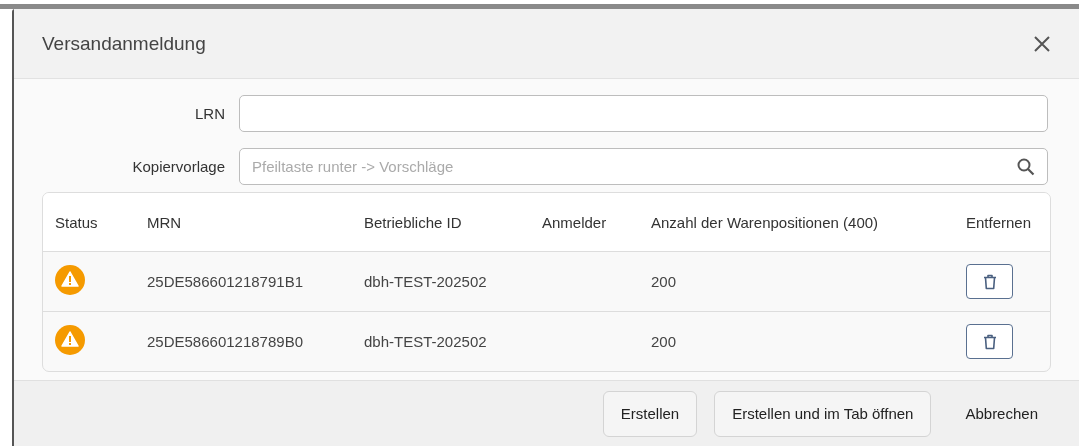 Image resolution: width=1079 pixels, height=446 pixels. I want to click on table-cell-text: 25DE586601218791B1, so click(225, 281).